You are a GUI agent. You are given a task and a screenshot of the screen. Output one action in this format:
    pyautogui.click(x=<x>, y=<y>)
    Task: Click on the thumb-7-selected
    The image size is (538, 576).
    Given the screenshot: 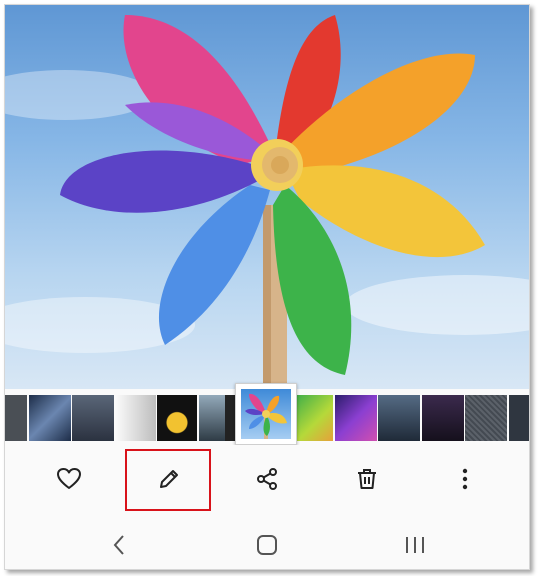 What is the action you would take?
    pyautogui.click(x=266, y=414)
    